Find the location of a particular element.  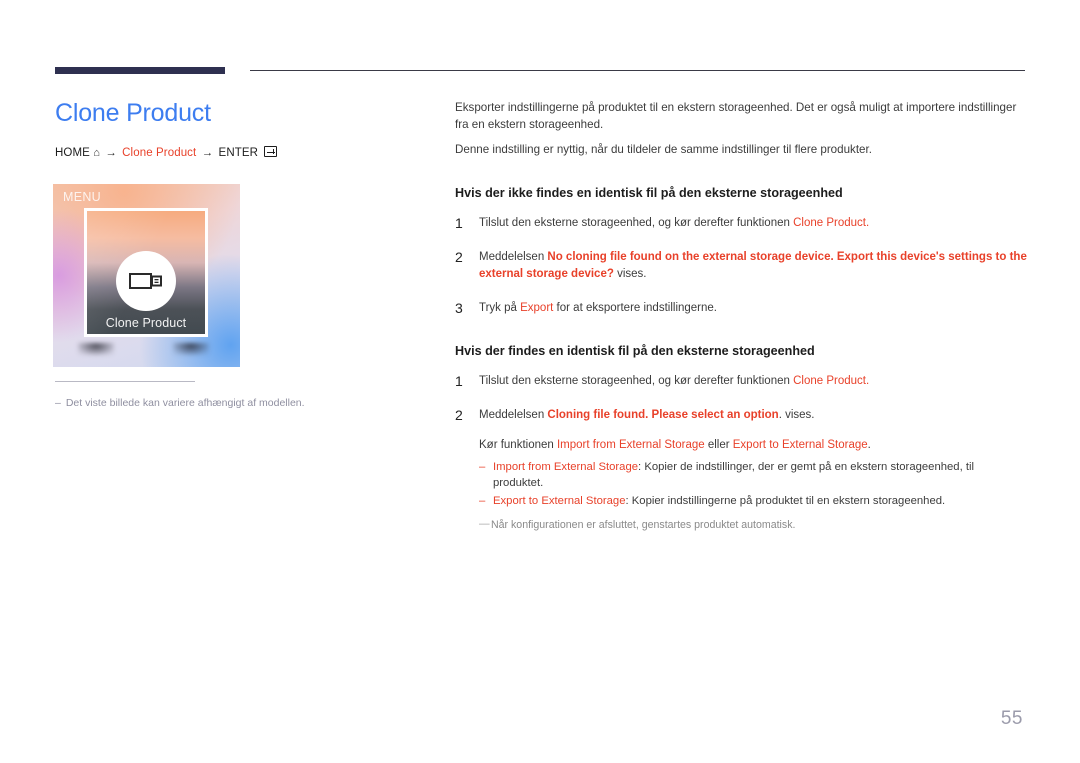

figure-menu-label: MENU is located at coordinates (82, 197).